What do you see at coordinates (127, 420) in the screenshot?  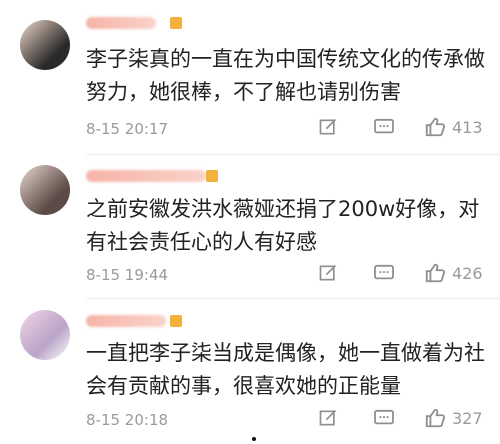 I see `comment-time: 8-15 20:18` at bounding box center [127, 420].